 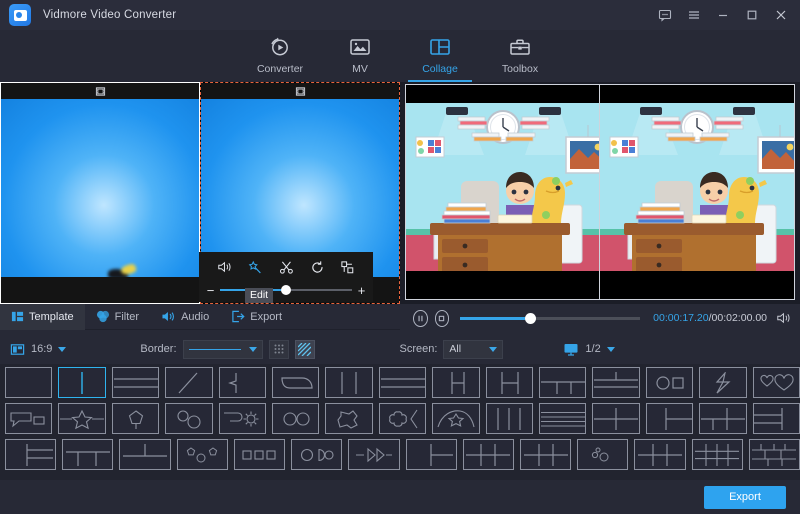 What do you see at coordinates (42, 316) in the screenshot?
I see `tab-template: Template` at bounding box center [42, 316].